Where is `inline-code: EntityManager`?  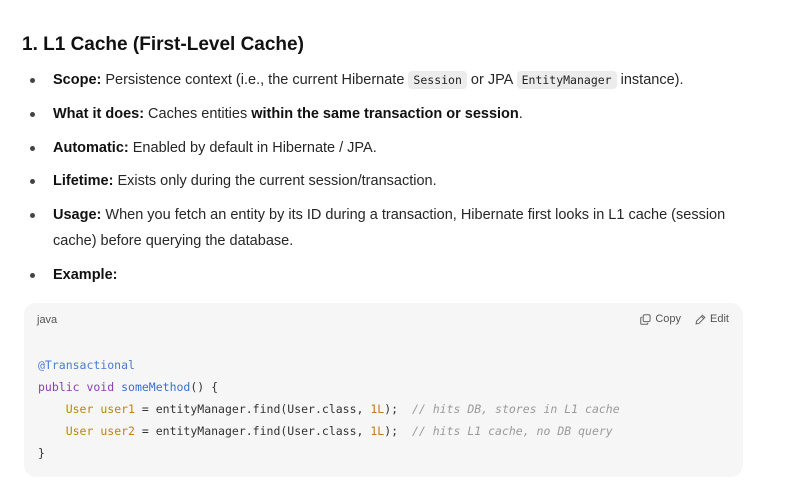 inline-code: EntityManager is located at coordinates (566, 80).